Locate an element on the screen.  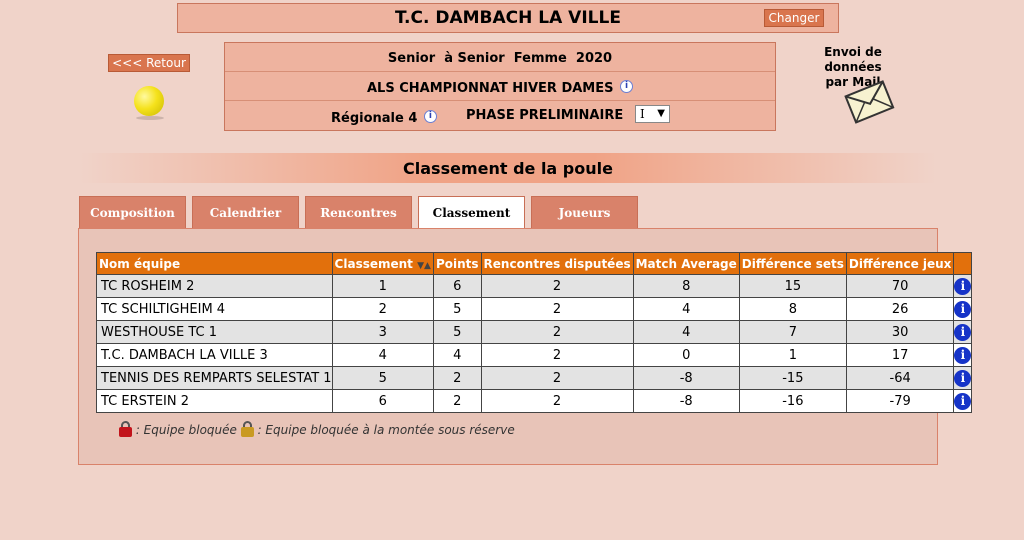
cell-games-difference: -79 is located at coordinates (900, 401).